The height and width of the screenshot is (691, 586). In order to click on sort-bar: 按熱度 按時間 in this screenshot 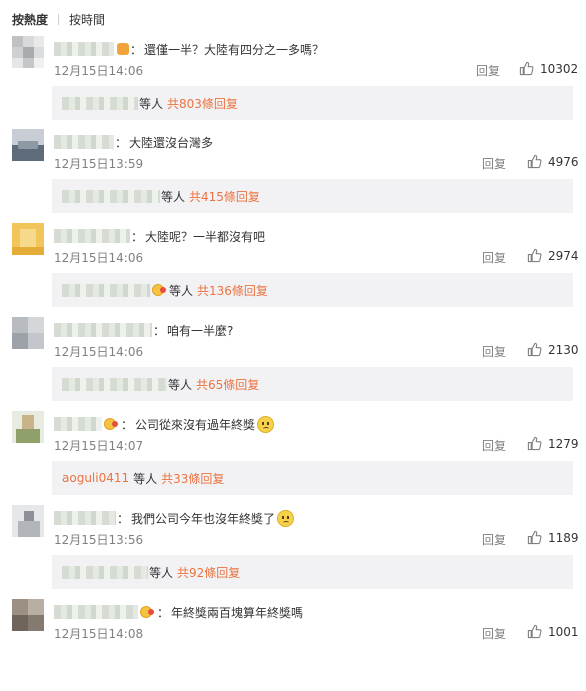, I will do `click(58, 19)`.